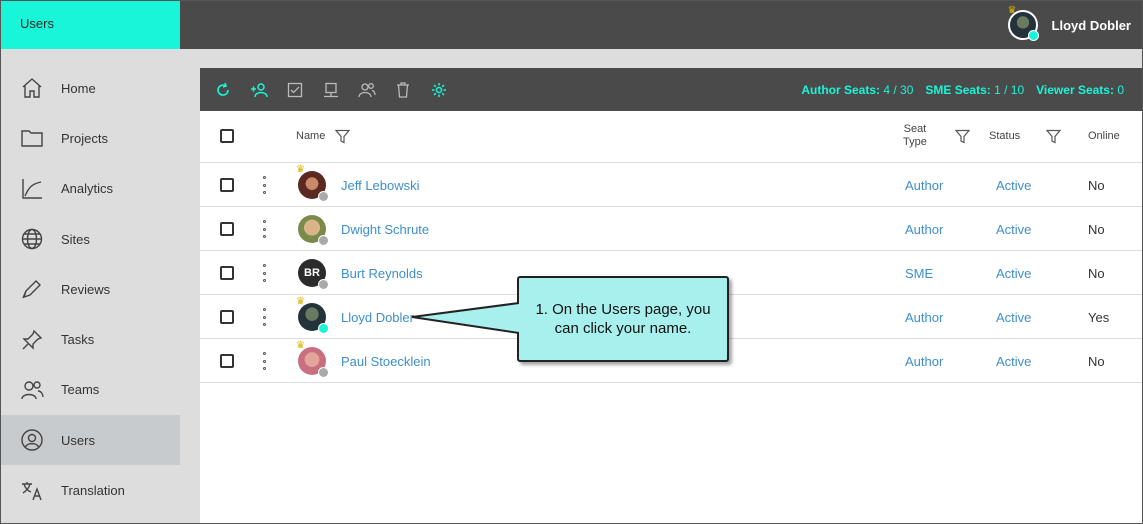 Image resolution: width=1143 pixels, height=524 pixels. I want to click on sidebar-item-users: Users, so click(90, 440).